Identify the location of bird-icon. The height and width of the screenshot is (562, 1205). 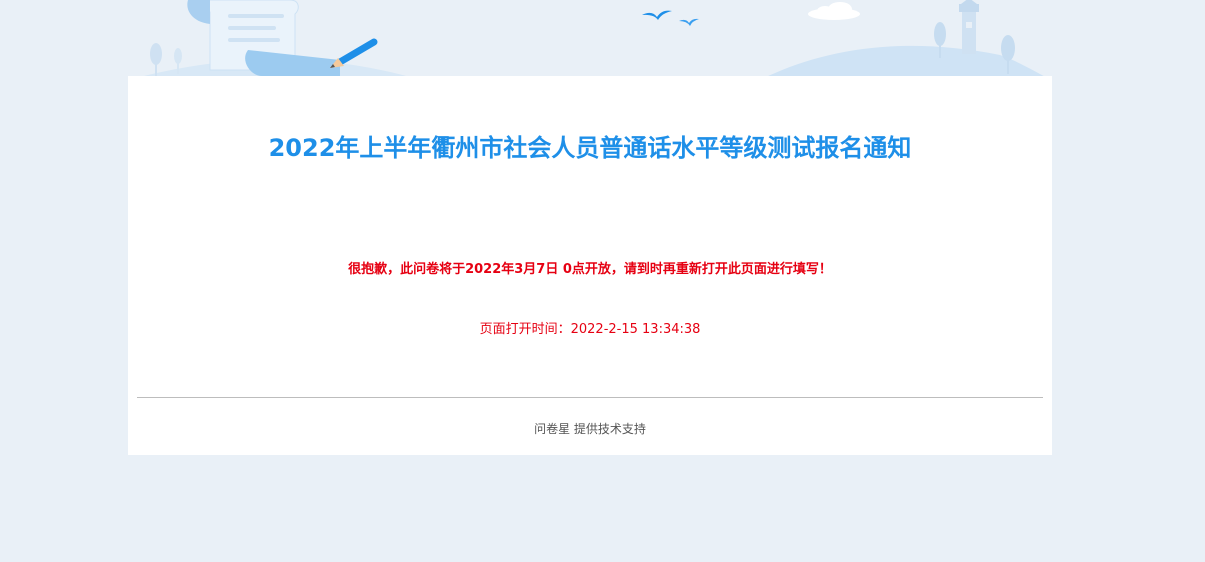
(657, 15).